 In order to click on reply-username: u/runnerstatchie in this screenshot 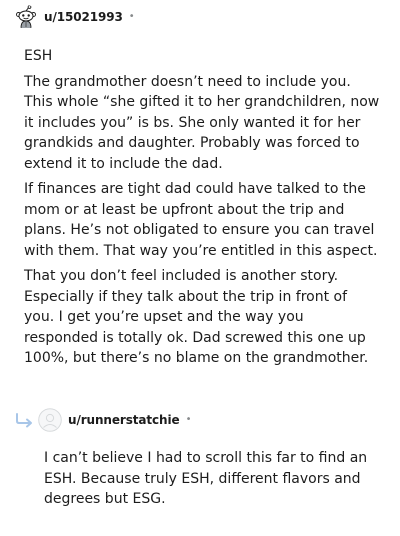, I will do `click(124, 420)`.